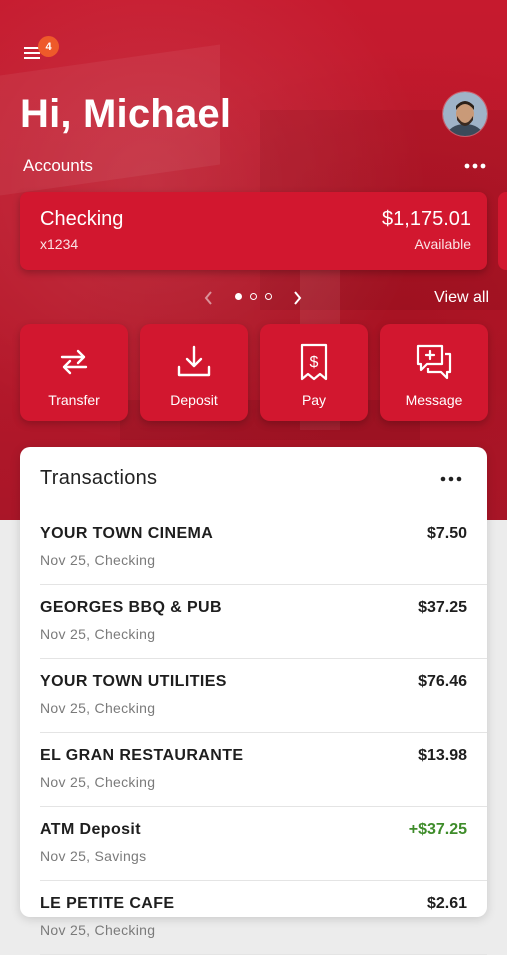 Image resolution: width=507 pixels, height=955 pixels. What do you see at coordinates (209, 298) in the screenshot?
I see `chevron-left-icon` at bounding box center [209, 298].